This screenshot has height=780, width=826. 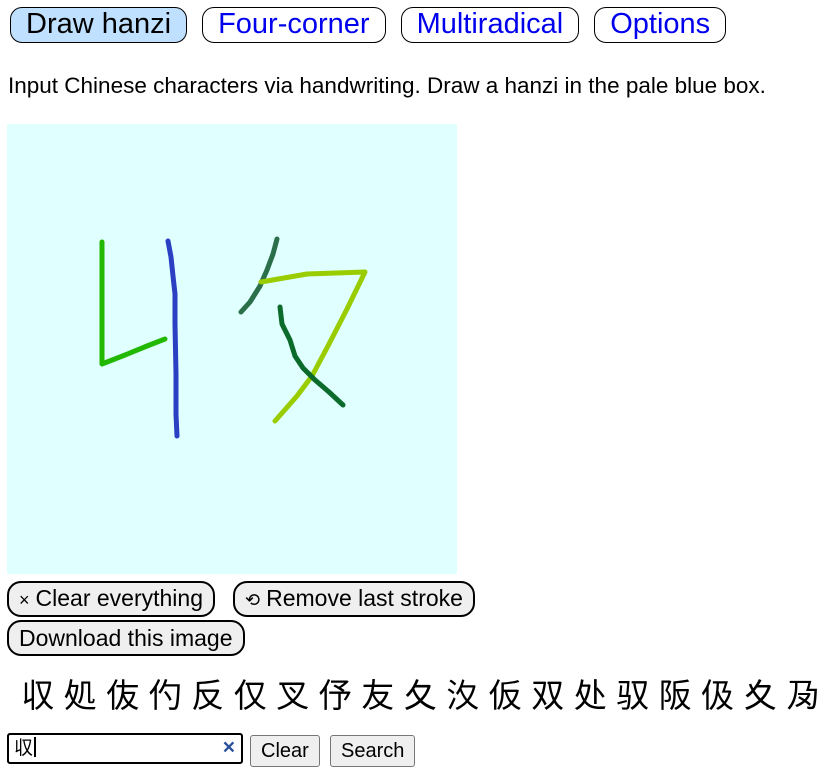 What do you see at coordinates (24, 600) in the screenshot?
I see `close-icon: ×` at bounding box center [24, 600].